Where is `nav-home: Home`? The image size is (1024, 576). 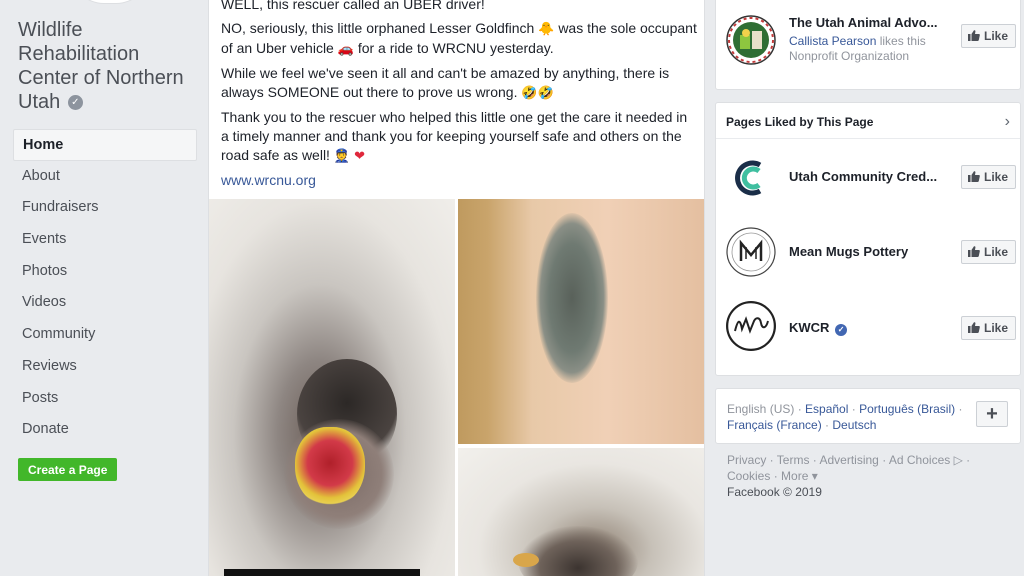
nav-home: Home is located at coordinates (105, 145).